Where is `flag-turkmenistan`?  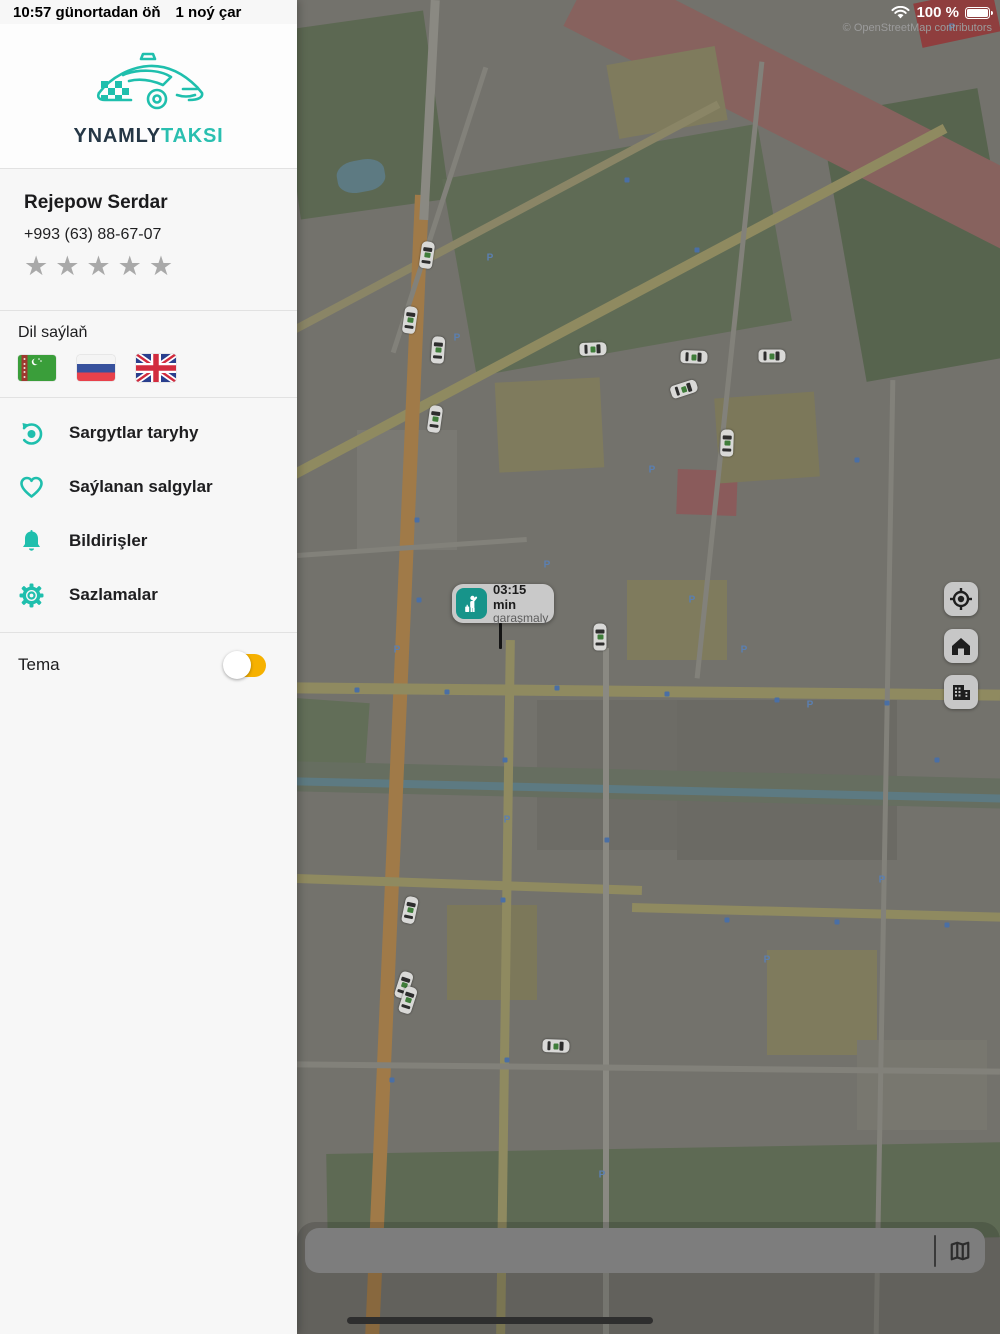 flag-turkmenistan is located at coordinates (37, 368).